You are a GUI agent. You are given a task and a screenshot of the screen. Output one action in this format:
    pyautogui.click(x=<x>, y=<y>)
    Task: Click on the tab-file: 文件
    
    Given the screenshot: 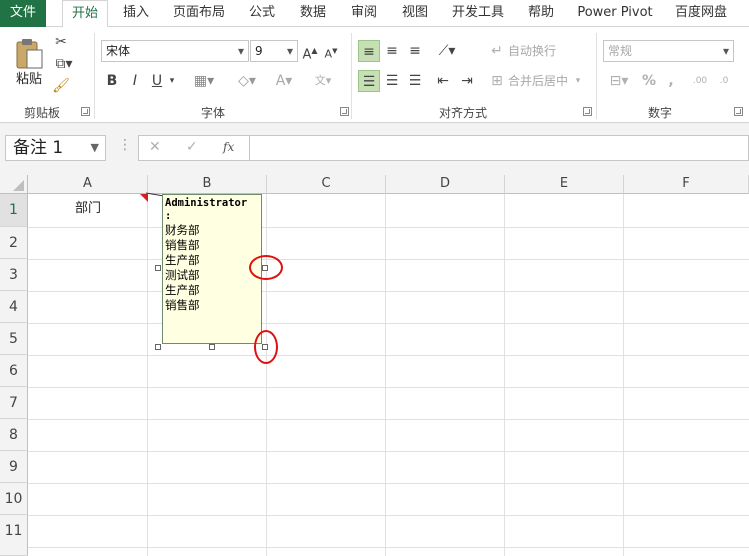 What is the action you would take?
    pyautogui.click(x=23, y=13)
    